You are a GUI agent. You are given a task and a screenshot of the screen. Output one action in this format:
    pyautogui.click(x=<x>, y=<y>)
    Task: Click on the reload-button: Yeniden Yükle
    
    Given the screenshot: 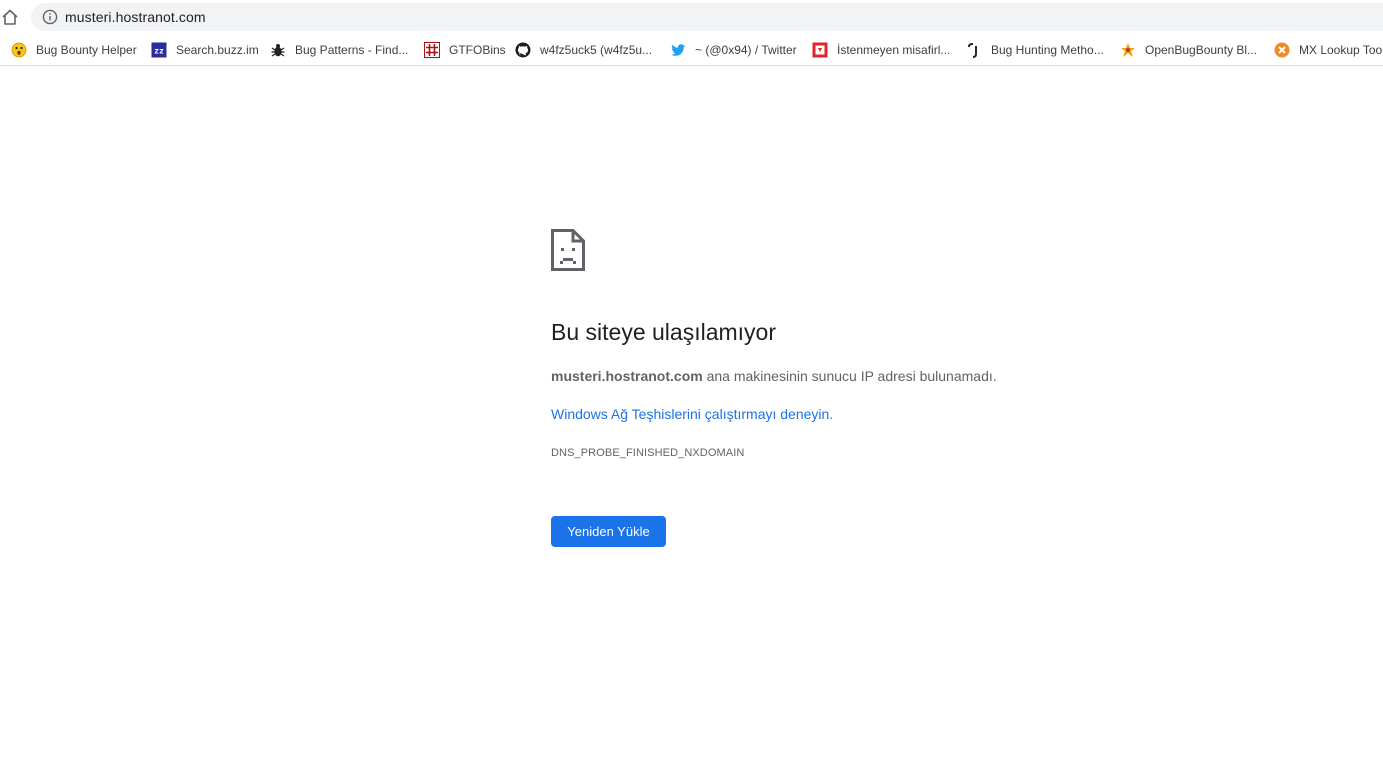 What is the action you would take?
    pyautogui.click(x=608, y=531)
    